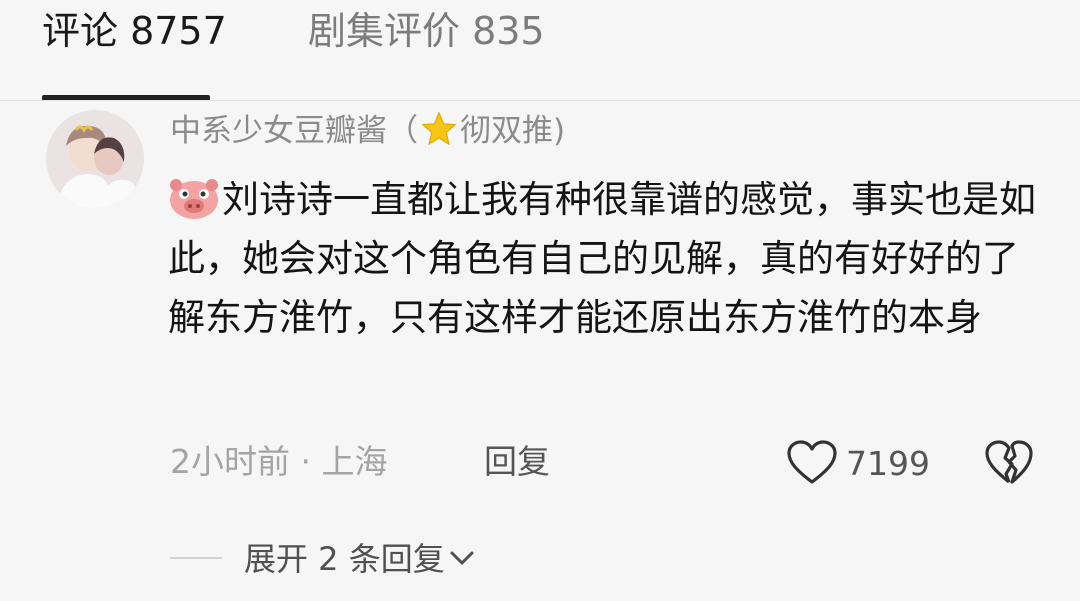 This screenshot has height=601, width=1080. I want to click on user-name: 中系少女豆瓣酱, so click(278, 131).